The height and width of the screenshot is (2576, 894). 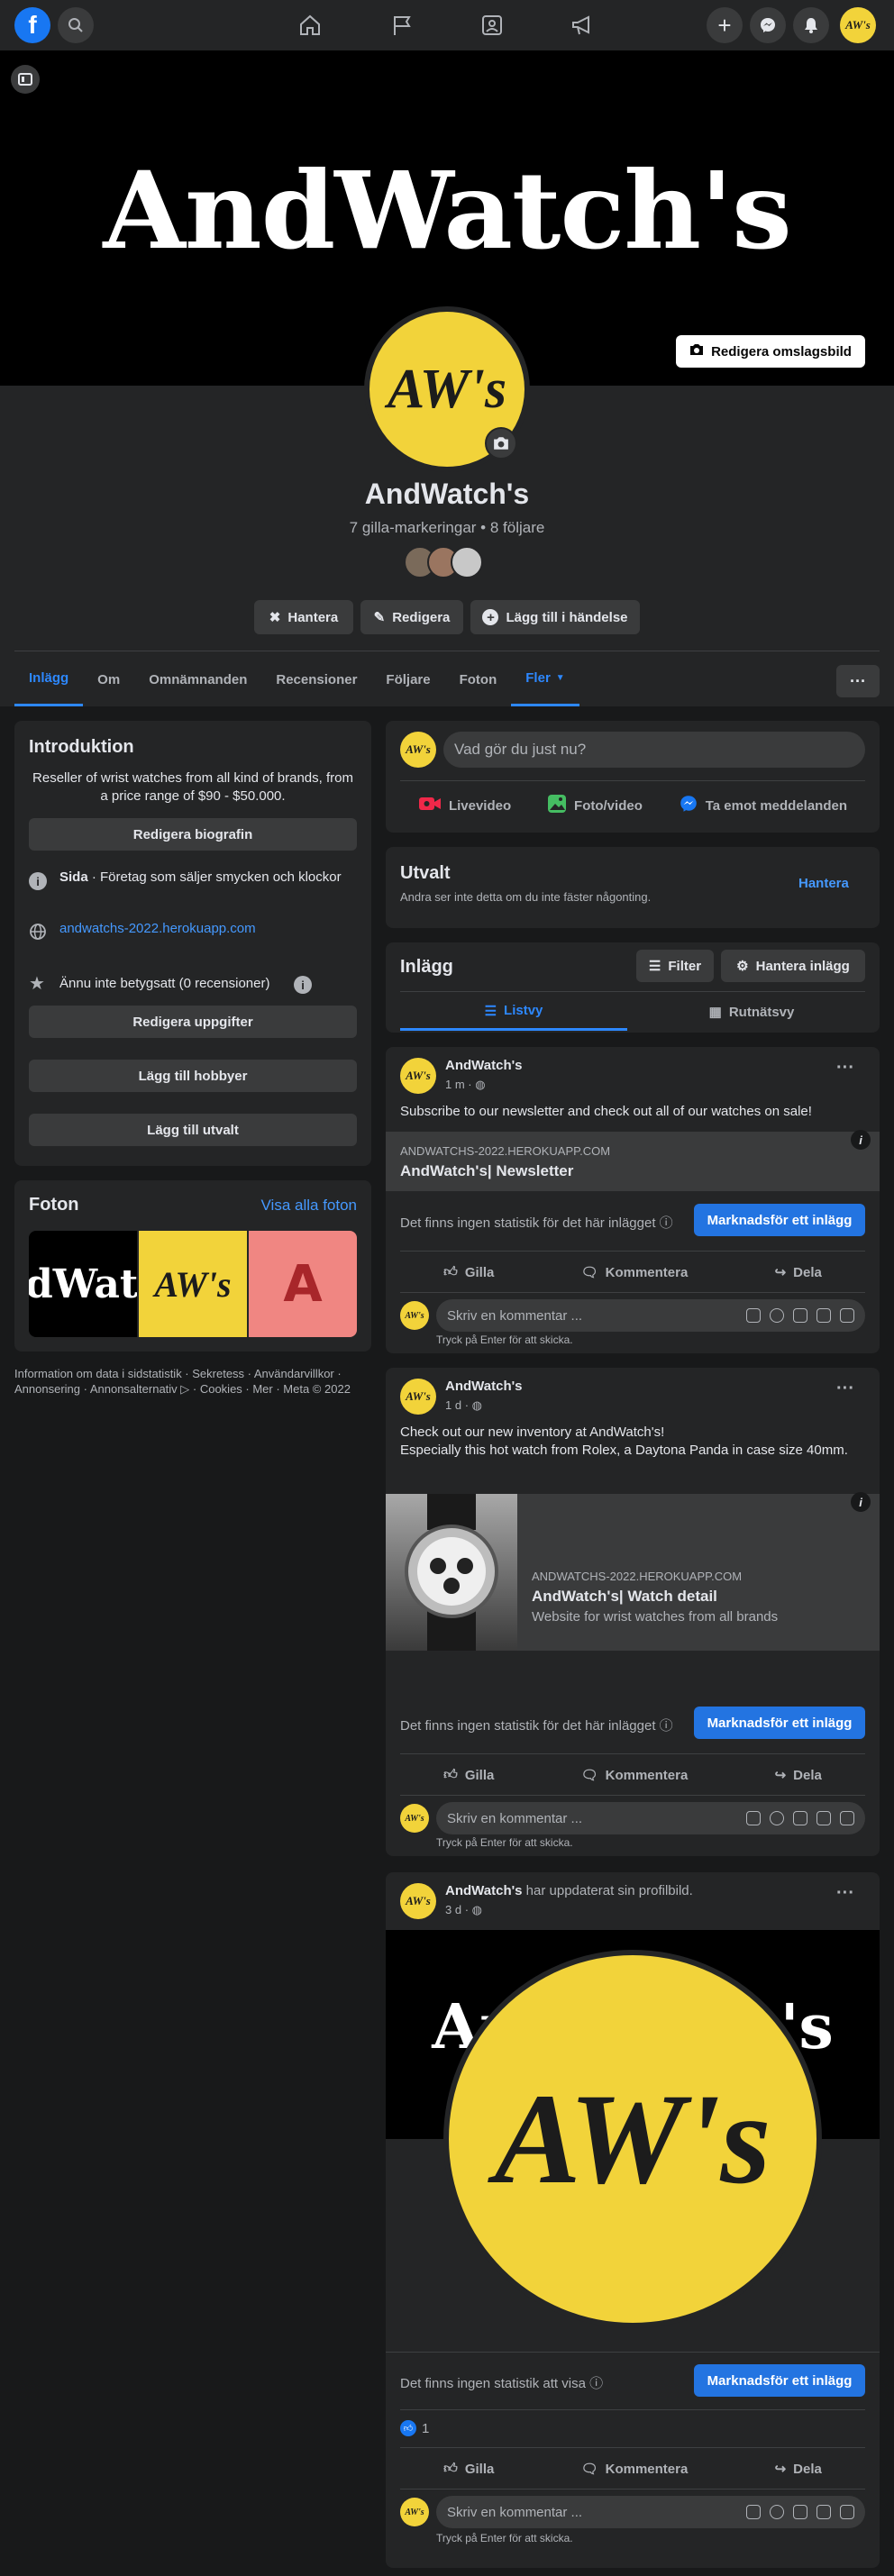 What do you see at coordinates (465, 805) in the screenshot?
I see `live-video-button: Livevideo` at bounding box center [465, 805].